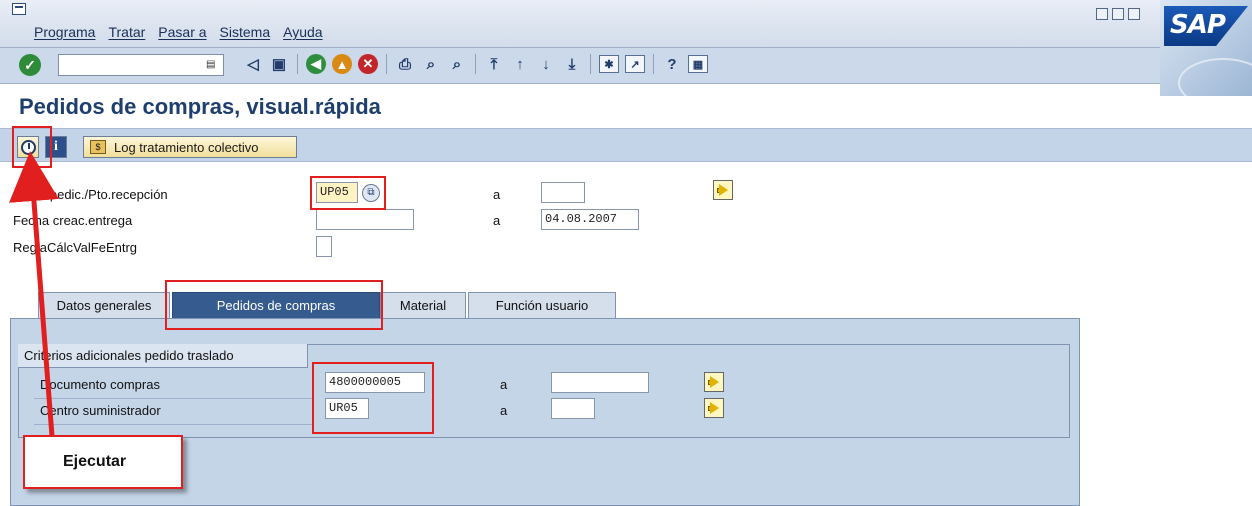  Describe the element at coordinates (348, 193) in the screenshot. I see `highlight-shipping-point` at that location.